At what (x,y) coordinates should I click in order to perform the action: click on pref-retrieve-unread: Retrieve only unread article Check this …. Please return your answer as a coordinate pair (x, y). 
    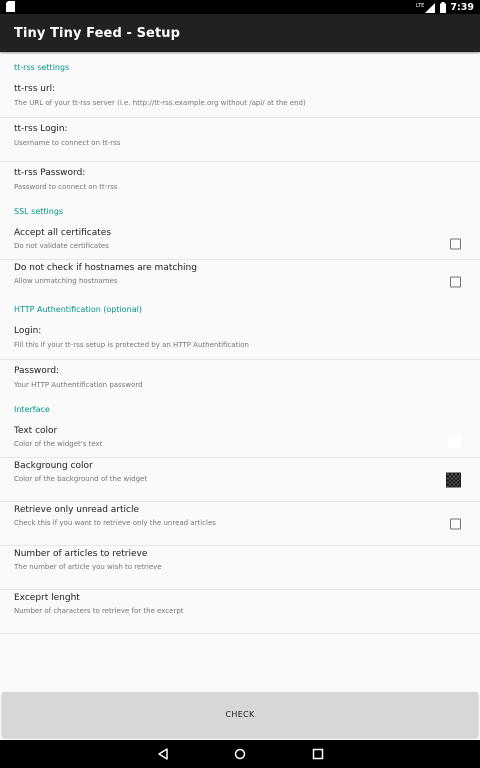
    Looking at the image, I should click on (240, 524).